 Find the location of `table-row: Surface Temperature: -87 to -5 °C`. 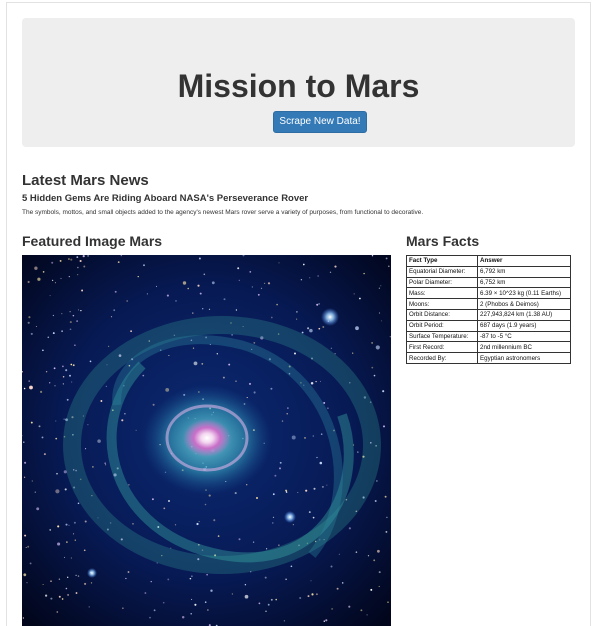

table-row: Surface Temperature: -87 to -5 °C is located at coordinates (488, 336).